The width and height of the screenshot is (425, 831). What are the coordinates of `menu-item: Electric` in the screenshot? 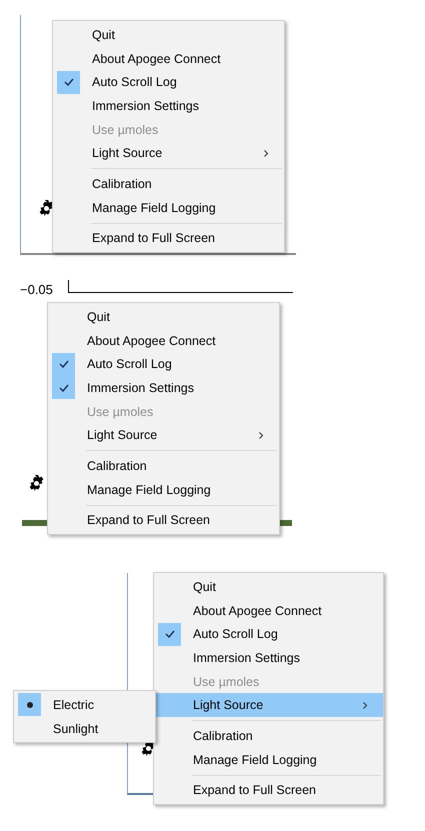 It's located at (84, 705).